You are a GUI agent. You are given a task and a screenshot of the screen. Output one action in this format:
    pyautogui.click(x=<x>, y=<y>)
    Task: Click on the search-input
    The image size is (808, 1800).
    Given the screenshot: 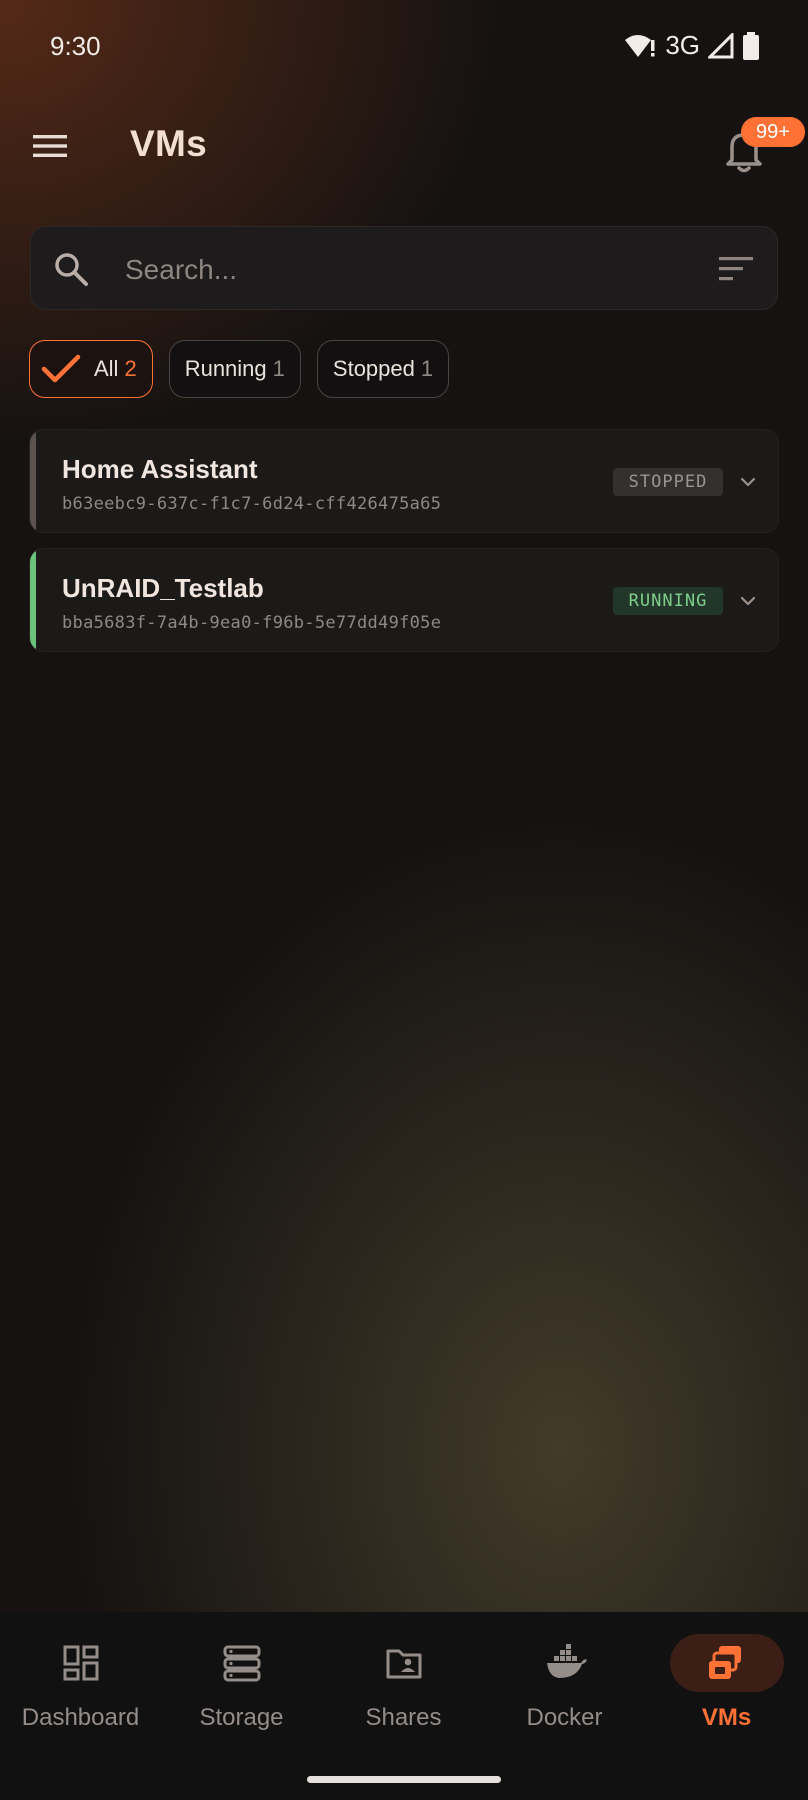 What is the action you would take?
    pyautogui.click(x=405, y=270)
    